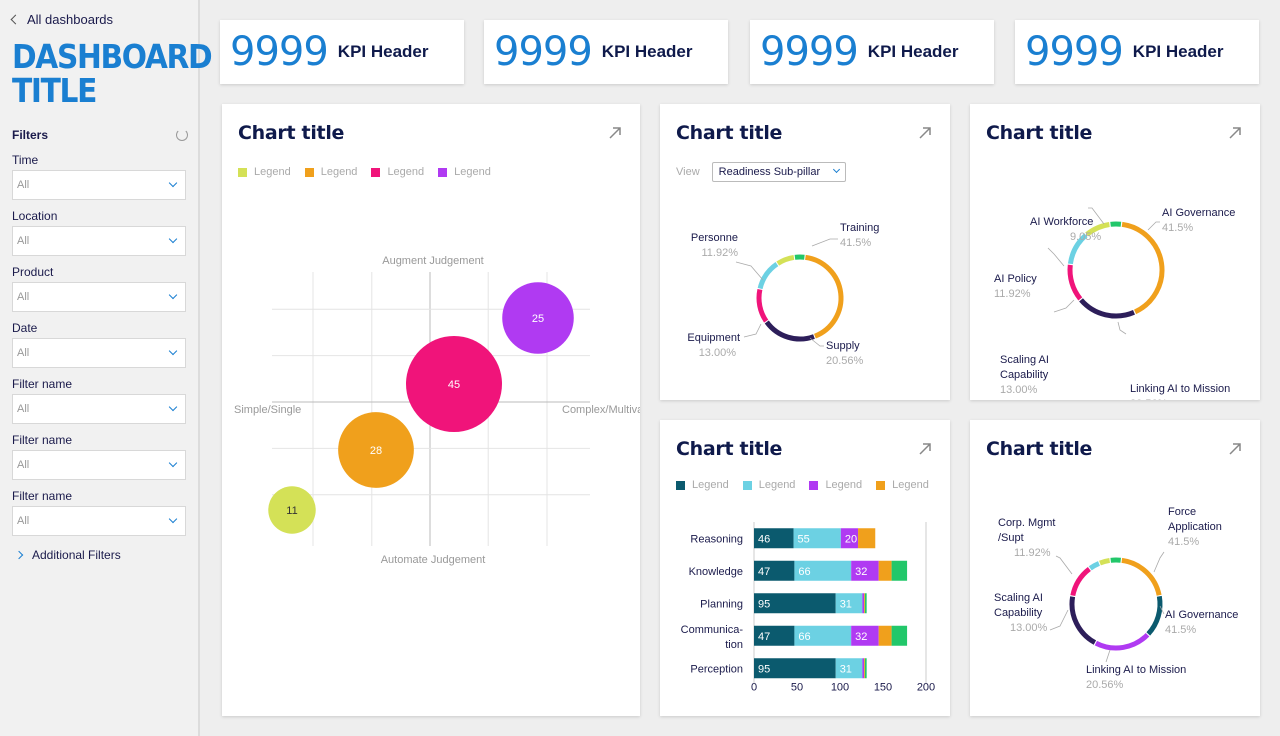 Image resolution: width=1280 pixels, height=736 pixels. I want to click on legend-label: Legend, so click(710, 485).